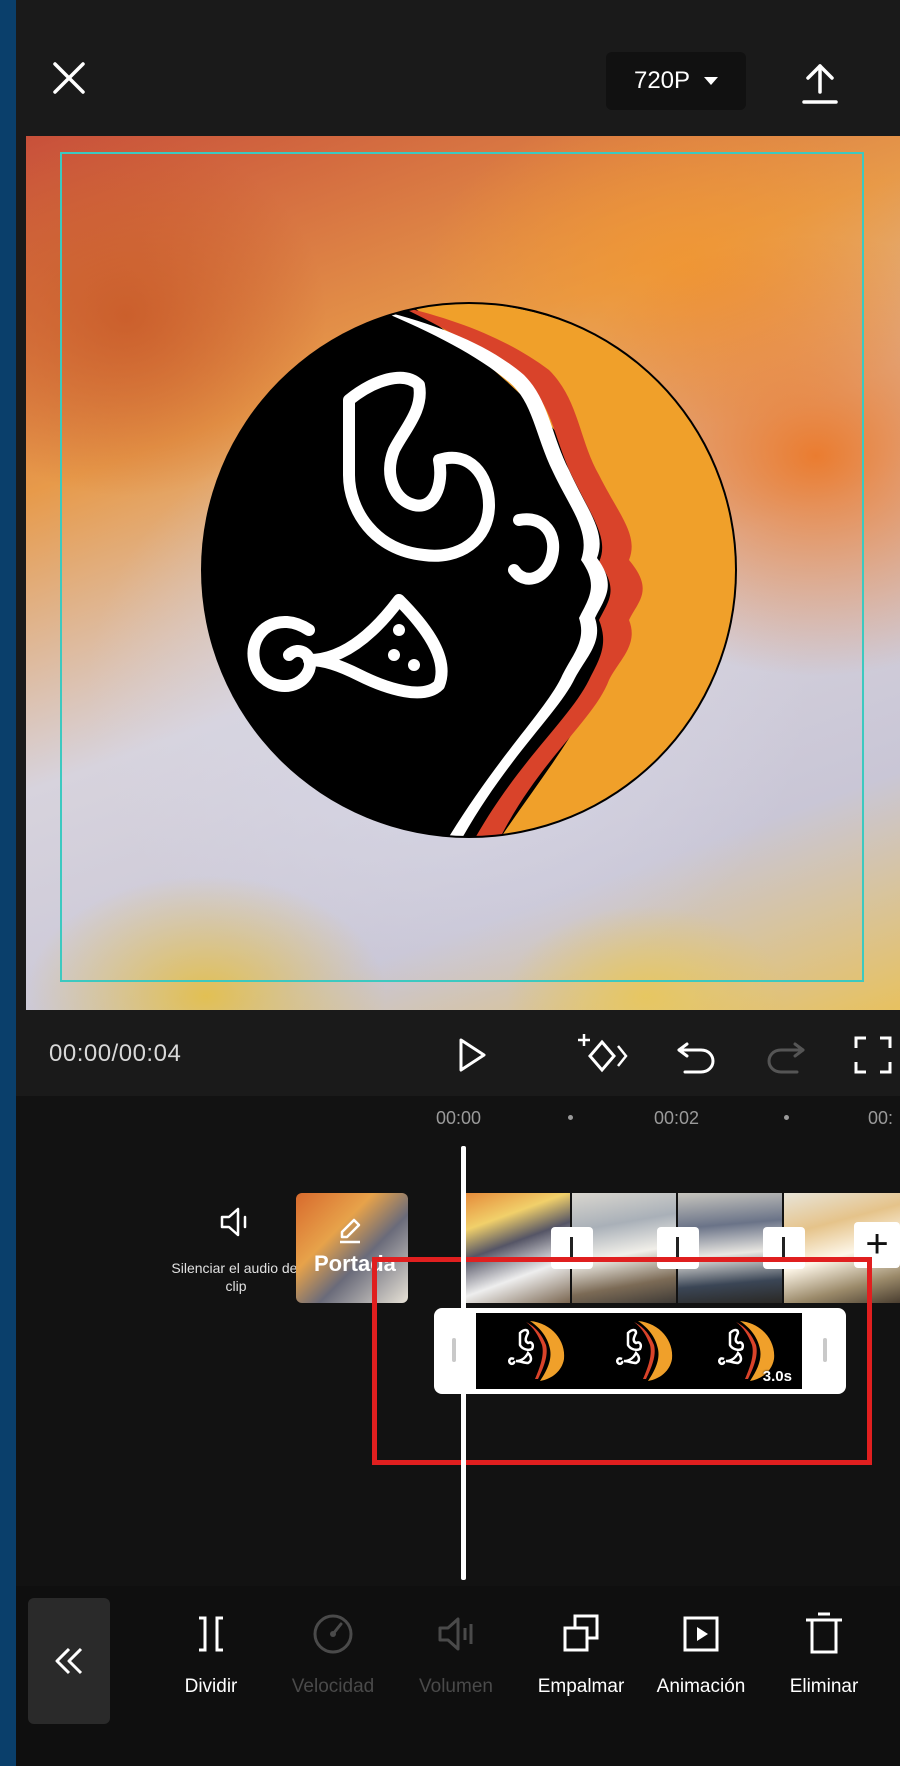  What do you see at coordinates (456, 1654) in the screenshot?
I see `volume-button: Volumen` at bounding box center [456, 1654].